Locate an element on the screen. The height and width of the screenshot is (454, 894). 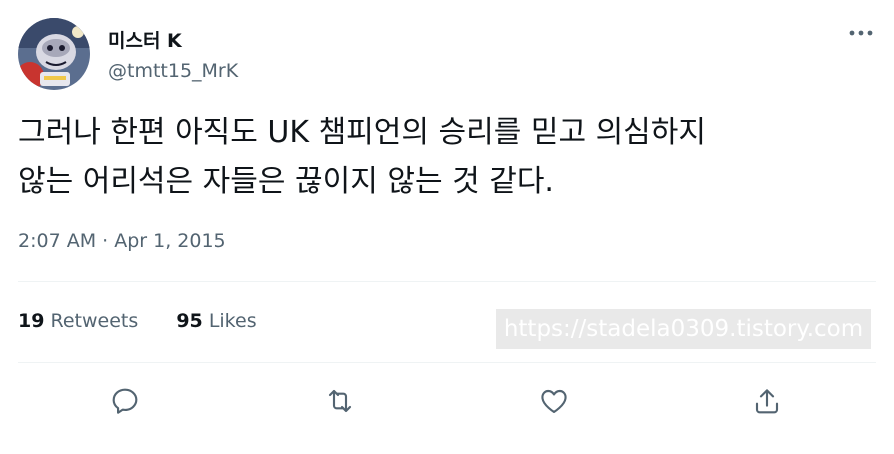
tweet-timestamp: 2:07 AM · Apr 1, 2015 is located at coordinates (122, 241).